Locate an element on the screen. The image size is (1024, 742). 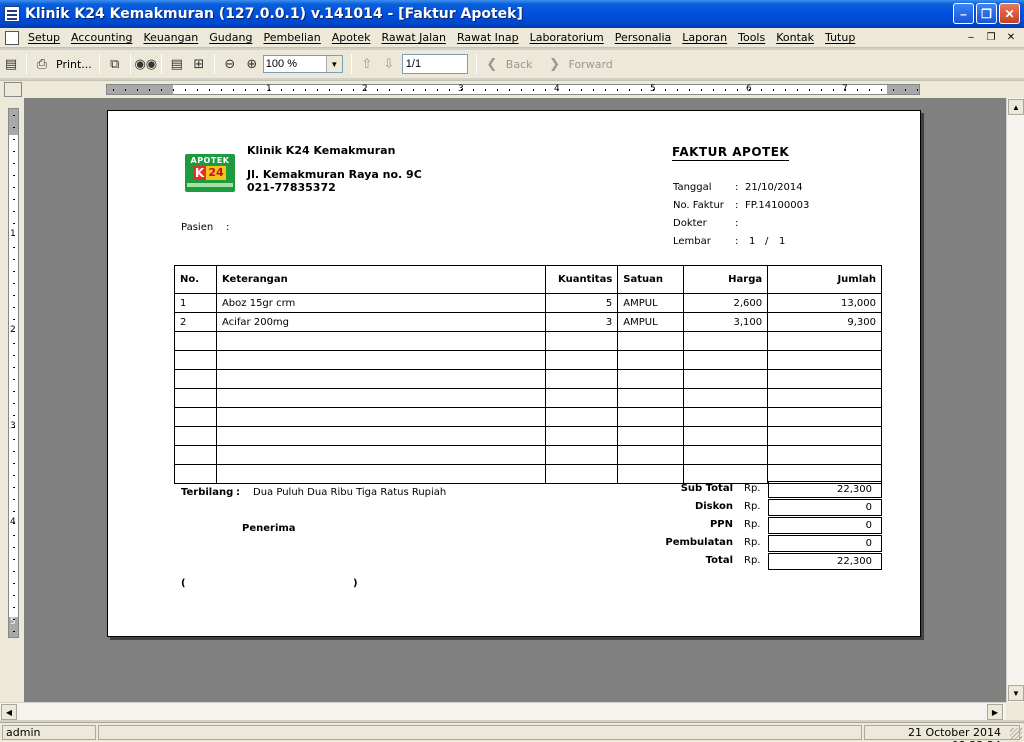
single-page-button: ▤ is located at coordinates (177, 64).